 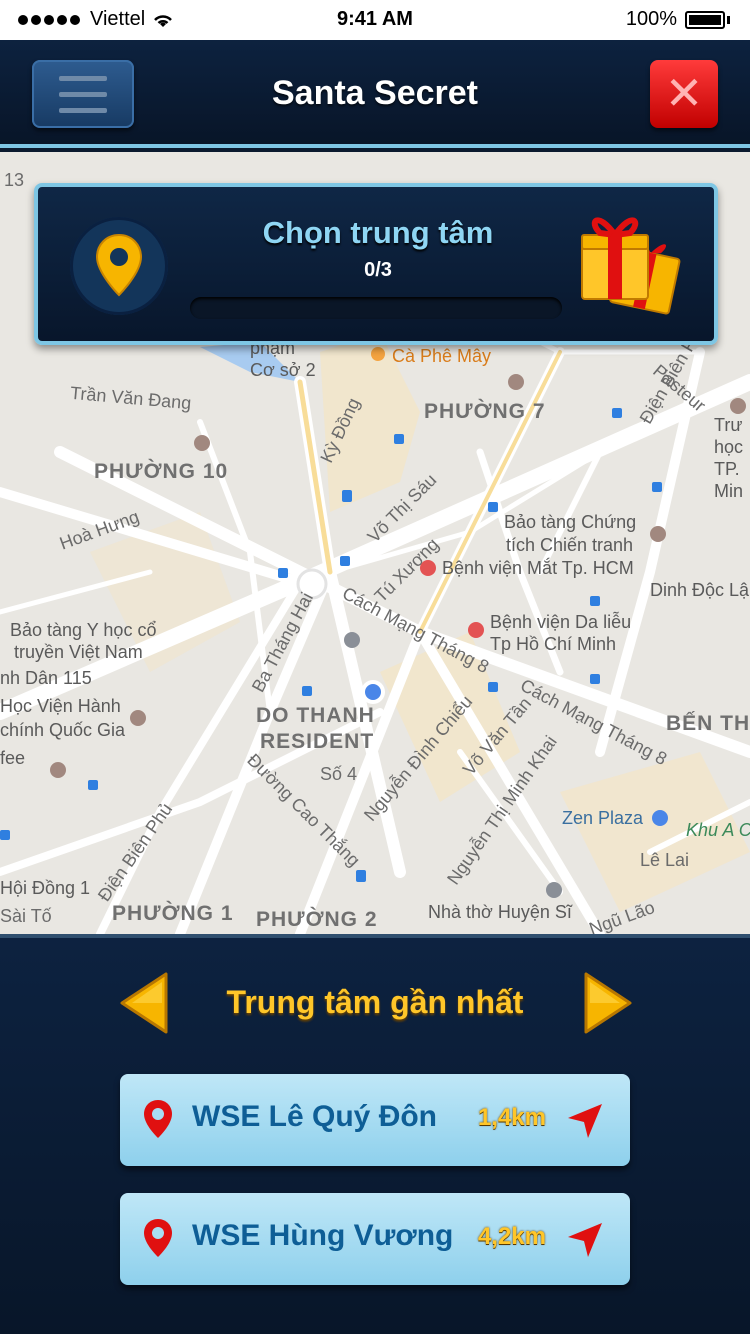 What do you see at coordinates (511, 1236) in the screenshot?
I see `center-distance: 4,2km` at bounding box center [511, 1236].